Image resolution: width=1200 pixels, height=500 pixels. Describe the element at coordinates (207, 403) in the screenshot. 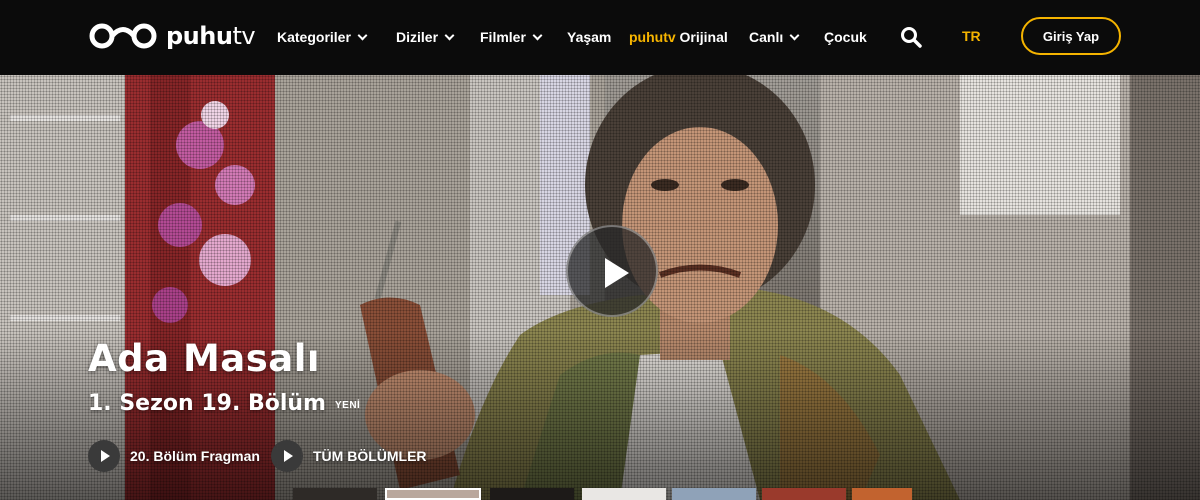

I see `episode-info: 1. Sezon 19. Bölüm` at that location.